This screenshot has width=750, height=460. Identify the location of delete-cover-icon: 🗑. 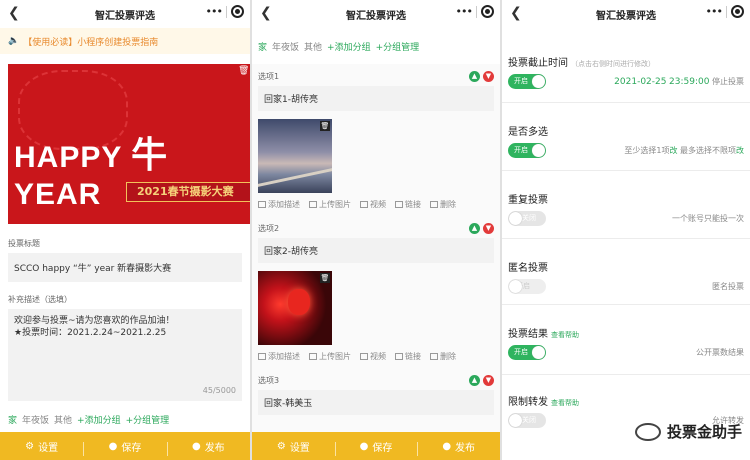
(243, 71).